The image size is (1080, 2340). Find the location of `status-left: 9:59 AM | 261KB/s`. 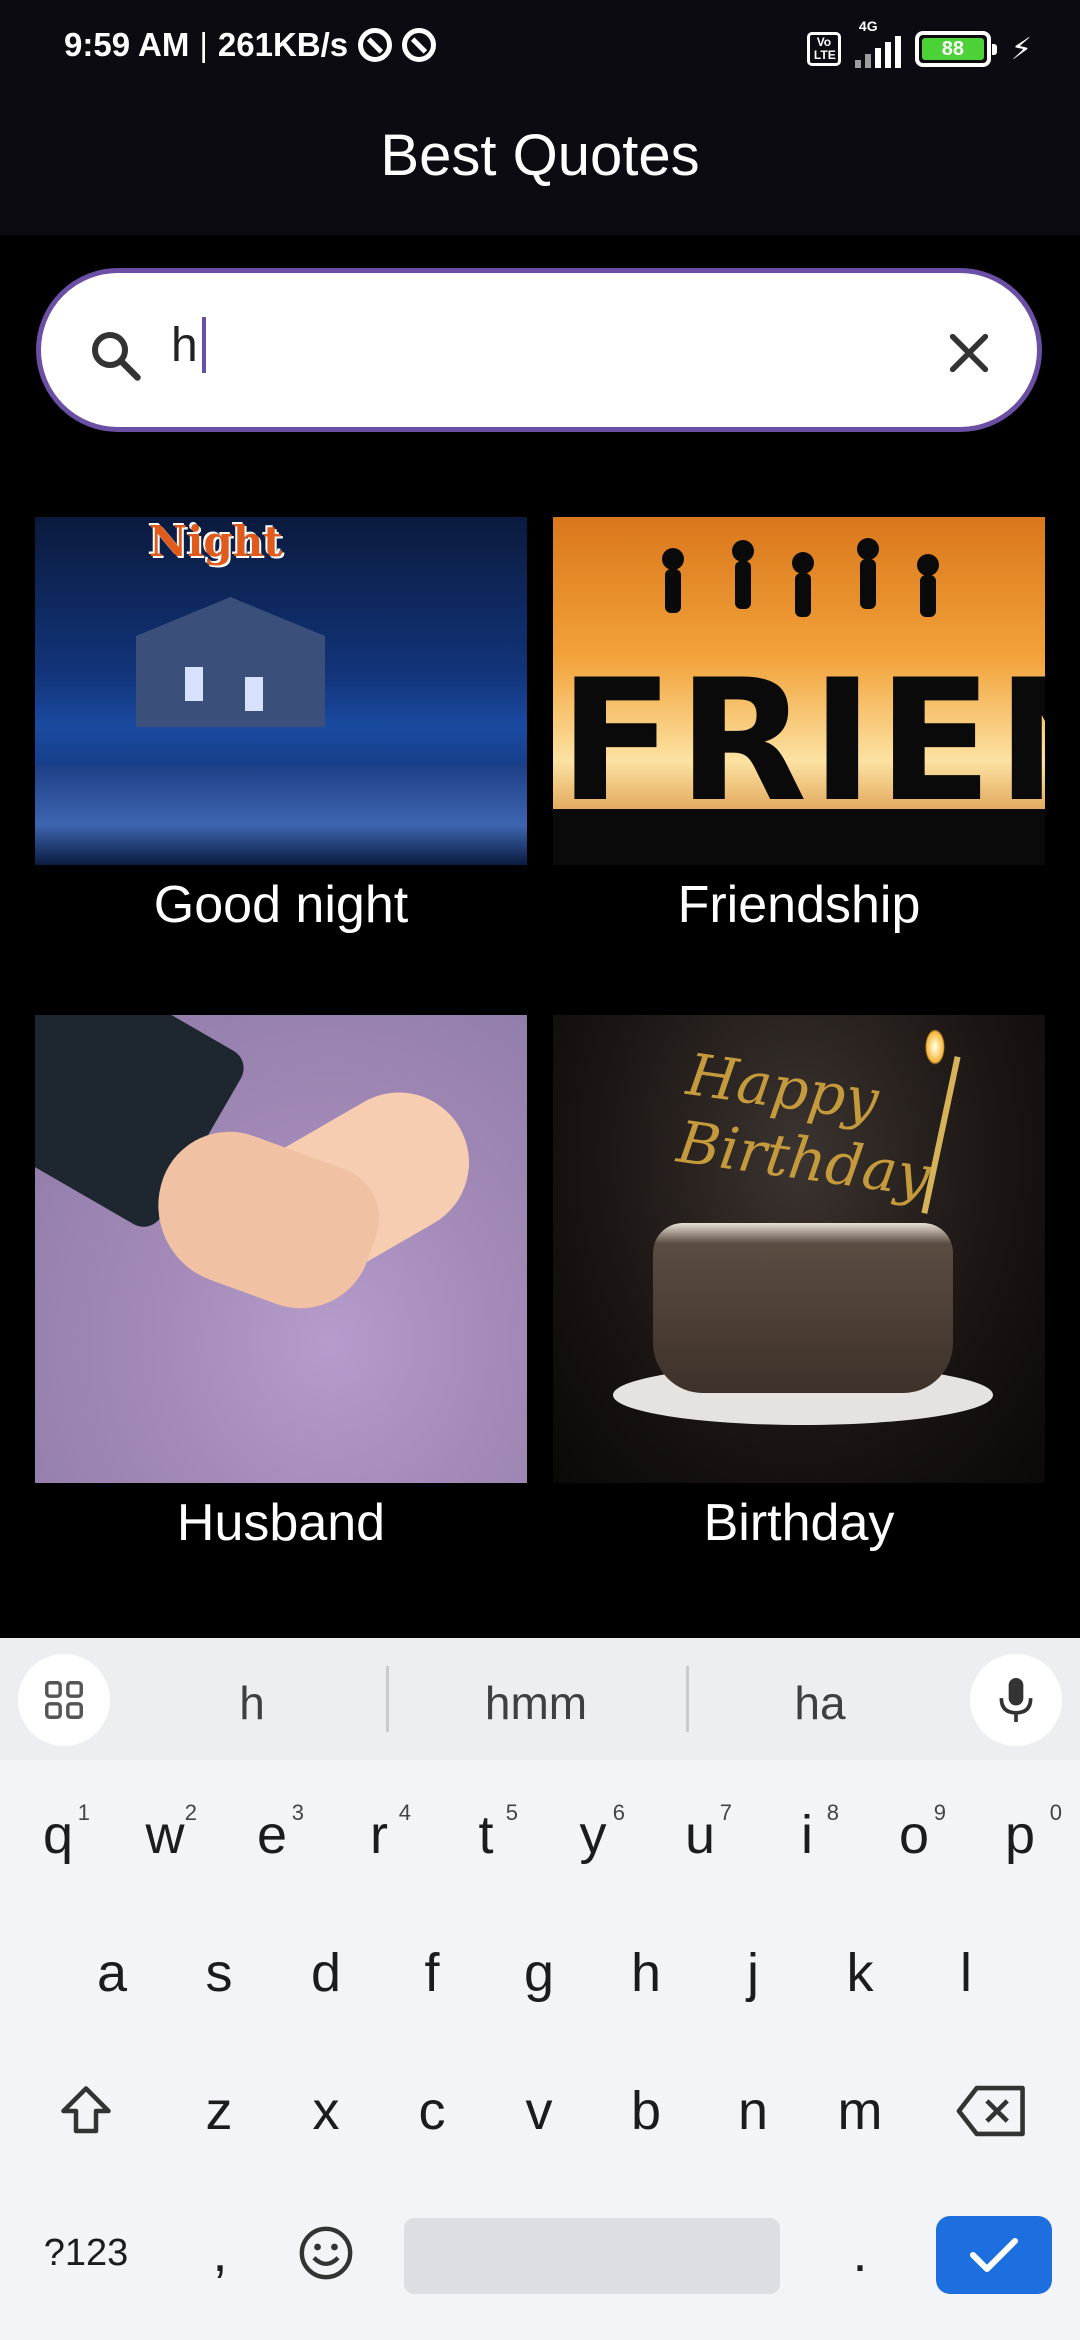

status-left: 9:59 AM | 261KB/s is located at coordinates (250, 45).